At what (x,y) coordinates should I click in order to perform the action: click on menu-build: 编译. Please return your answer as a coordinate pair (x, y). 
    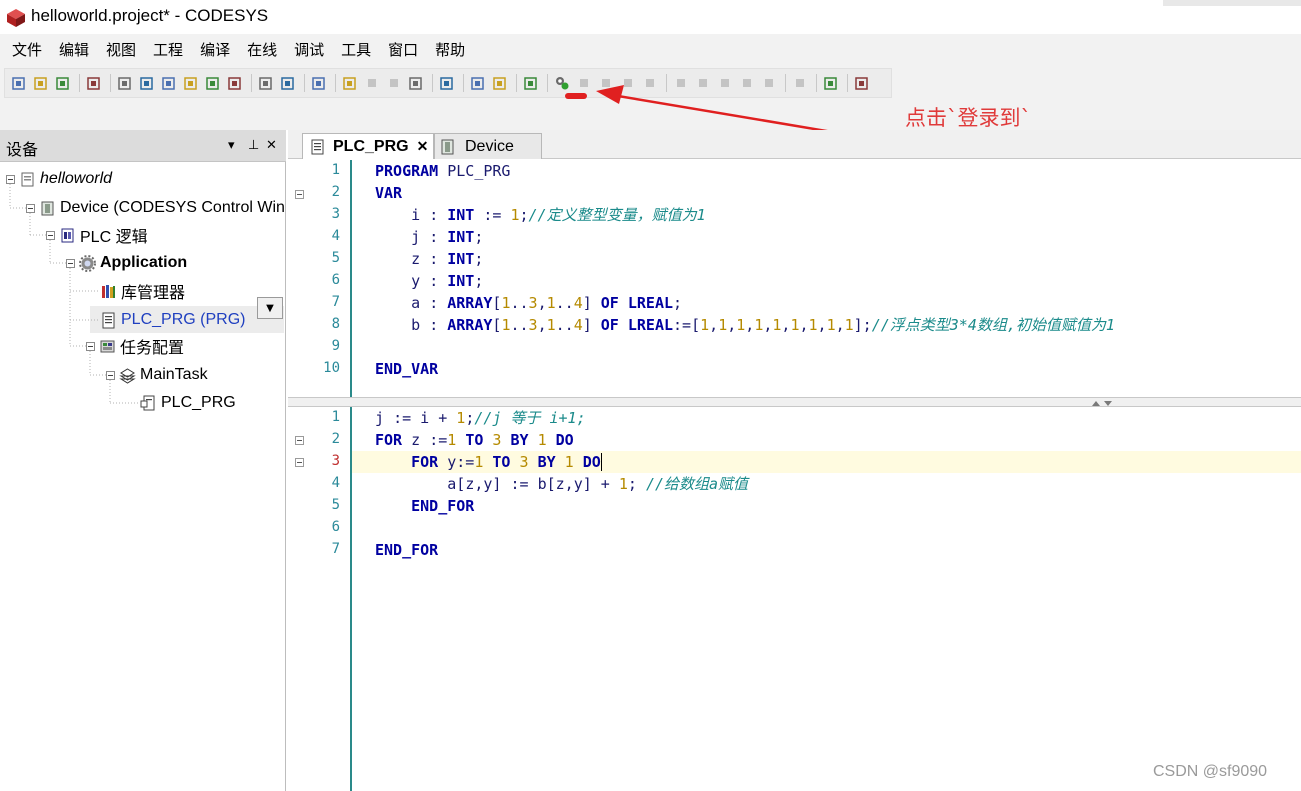
    Looking at the image, I should click on (215, 49).